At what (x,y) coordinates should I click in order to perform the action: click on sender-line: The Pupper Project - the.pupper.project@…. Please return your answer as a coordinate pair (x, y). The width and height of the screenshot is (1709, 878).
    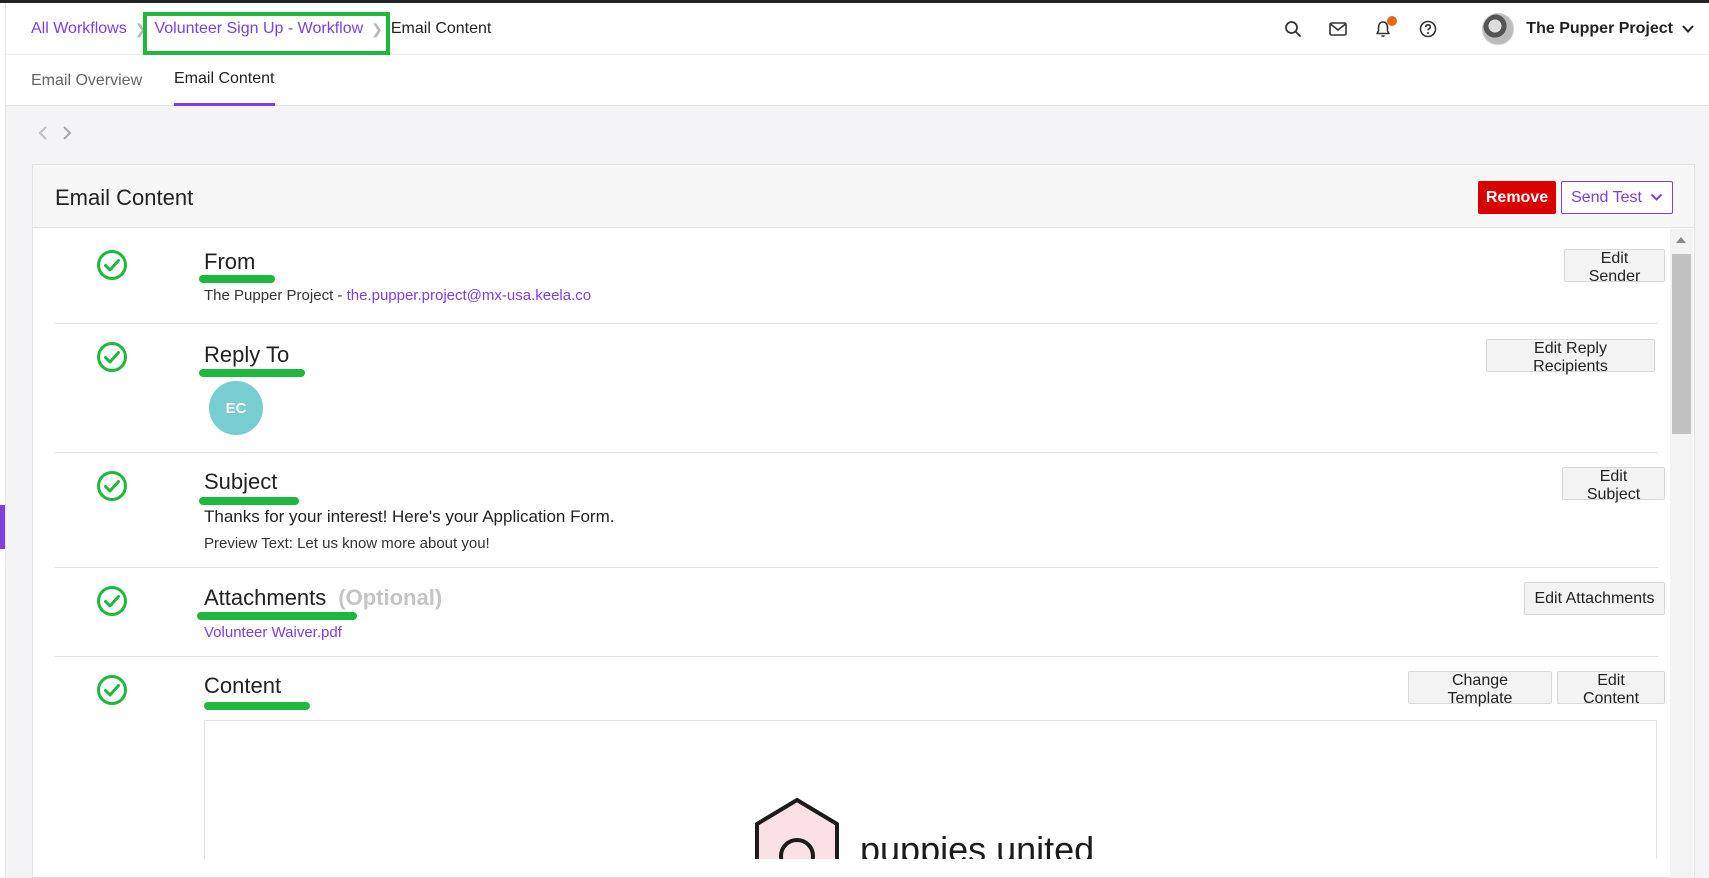
    Looking at the image, I should click on (397, 295).